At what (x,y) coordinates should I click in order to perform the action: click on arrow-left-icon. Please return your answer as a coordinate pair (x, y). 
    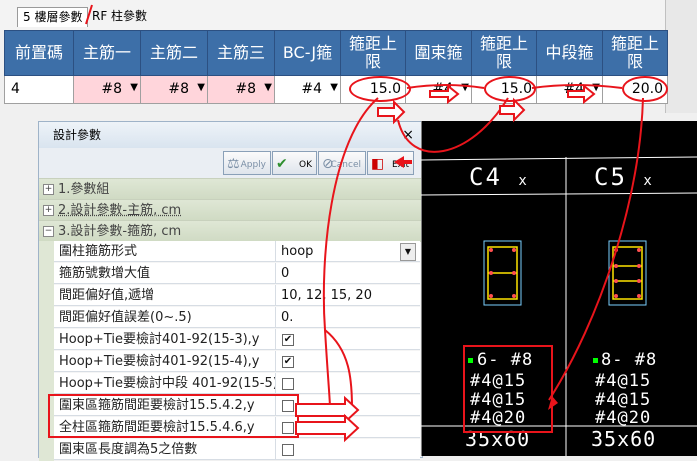
    Looking at the image, I should click on (403, 162).